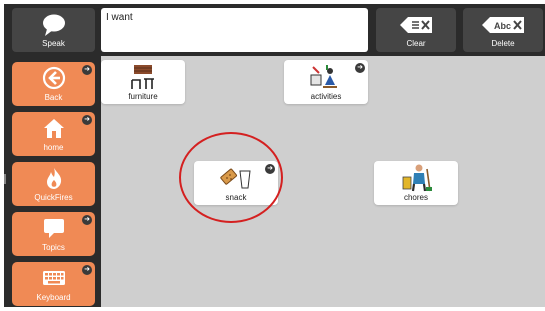 Image resolution: width=545 pixels, height=311 pixels. I want to click on delete-button: Abc Delete, so click(503, 30).